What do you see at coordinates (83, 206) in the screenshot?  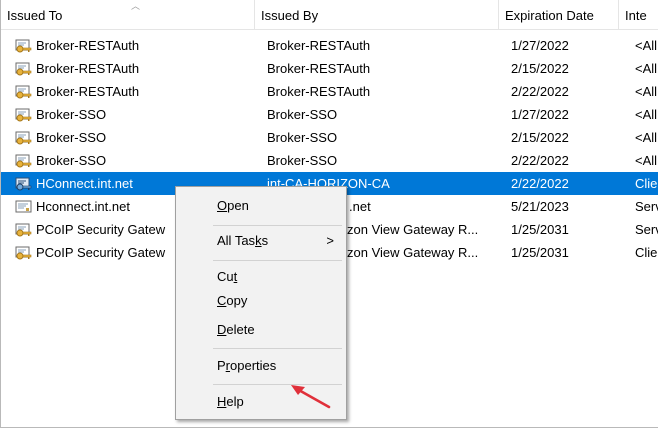 I see `issued-to-text: Hconnect.int.net` at bounding box center [83, 206].